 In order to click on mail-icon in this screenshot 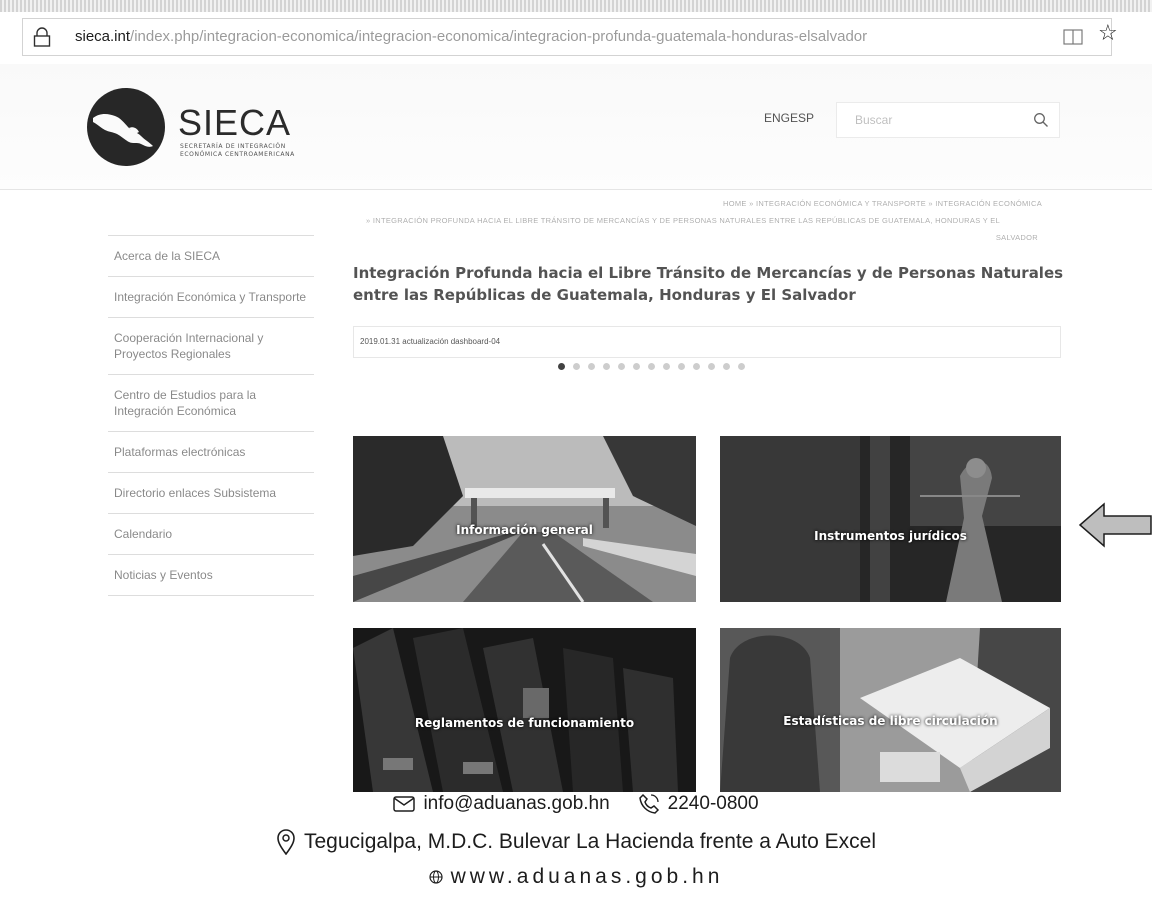, I will do `click(404, 804)`.